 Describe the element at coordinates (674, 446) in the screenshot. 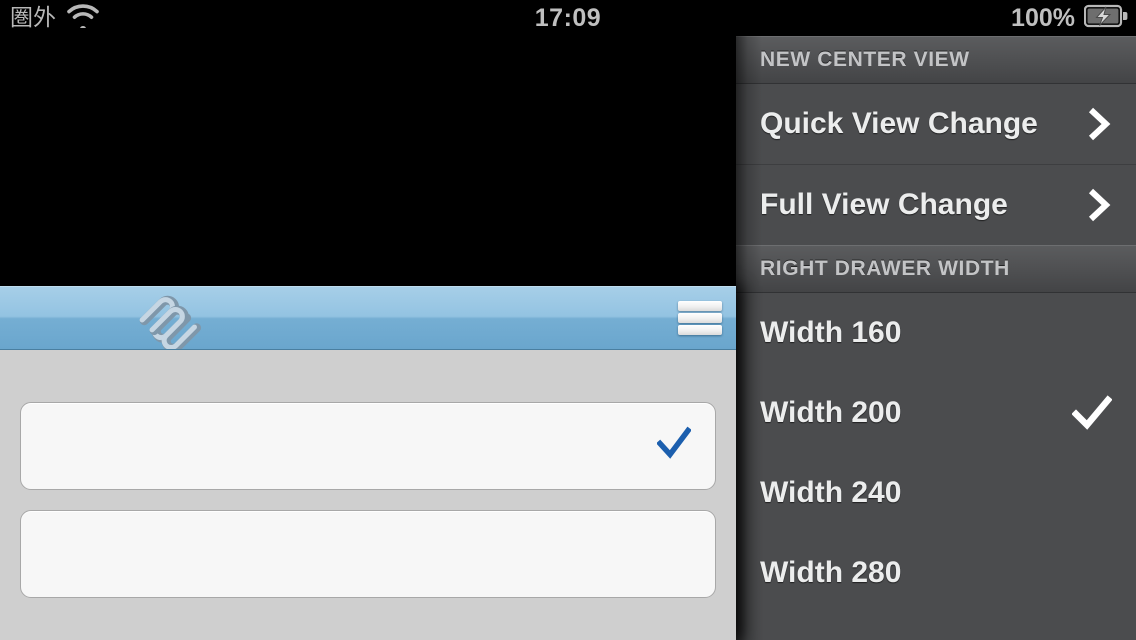

I see `blue-checkmark-icon` at that location.